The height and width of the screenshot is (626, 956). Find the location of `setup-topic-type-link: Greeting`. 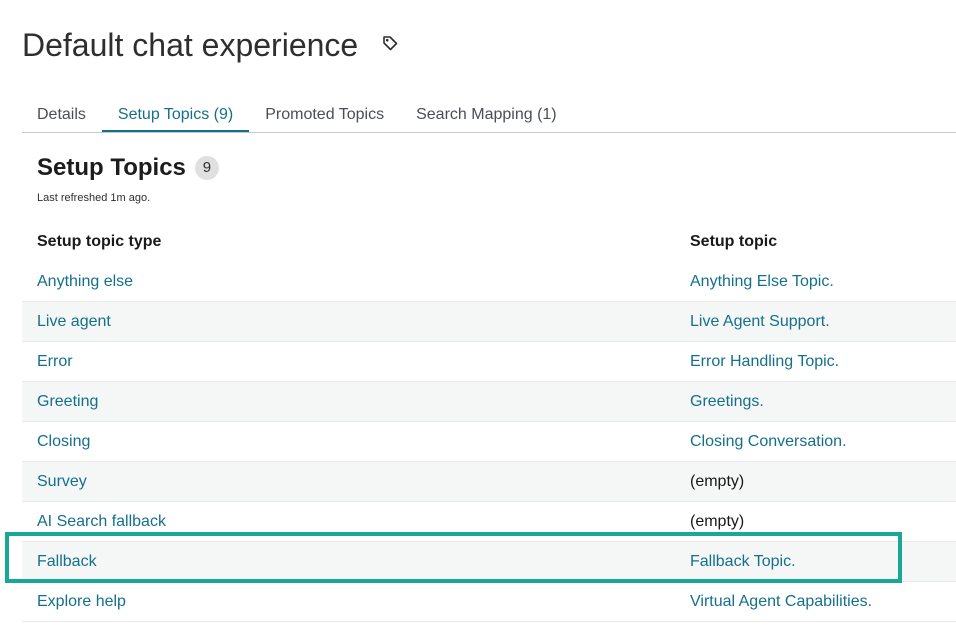

setup-topic-type-link: Greeting is located at coordinates (356, 402).